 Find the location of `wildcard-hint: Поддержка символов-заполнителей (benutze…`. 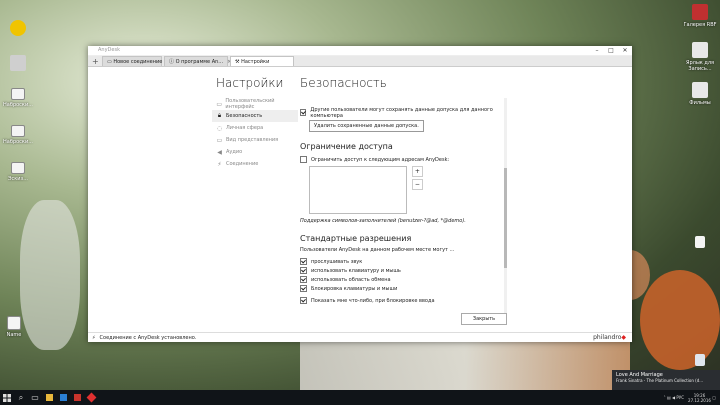

wildcard-hint: Поддержка символов-заполнителей (benutze… is located at coordinates (383, 221).